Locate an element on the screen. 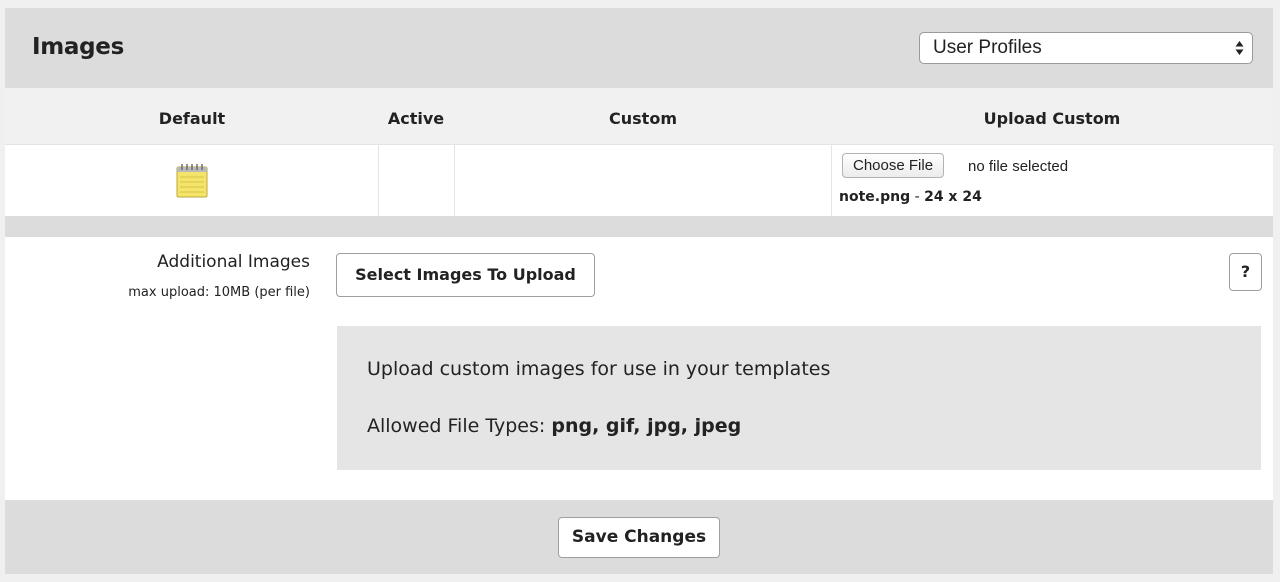  page-title: Images is located at coordinates (78, 47).